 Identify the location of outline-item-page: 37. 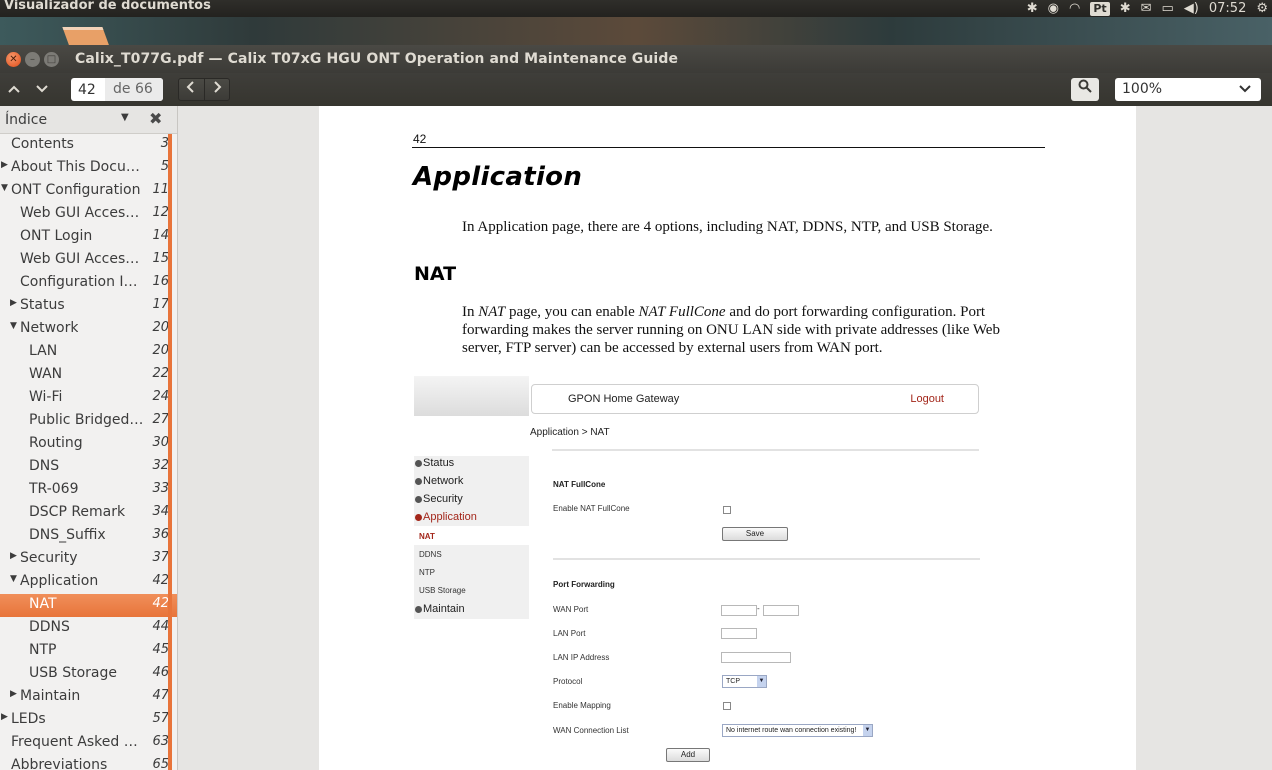
(160, 557).